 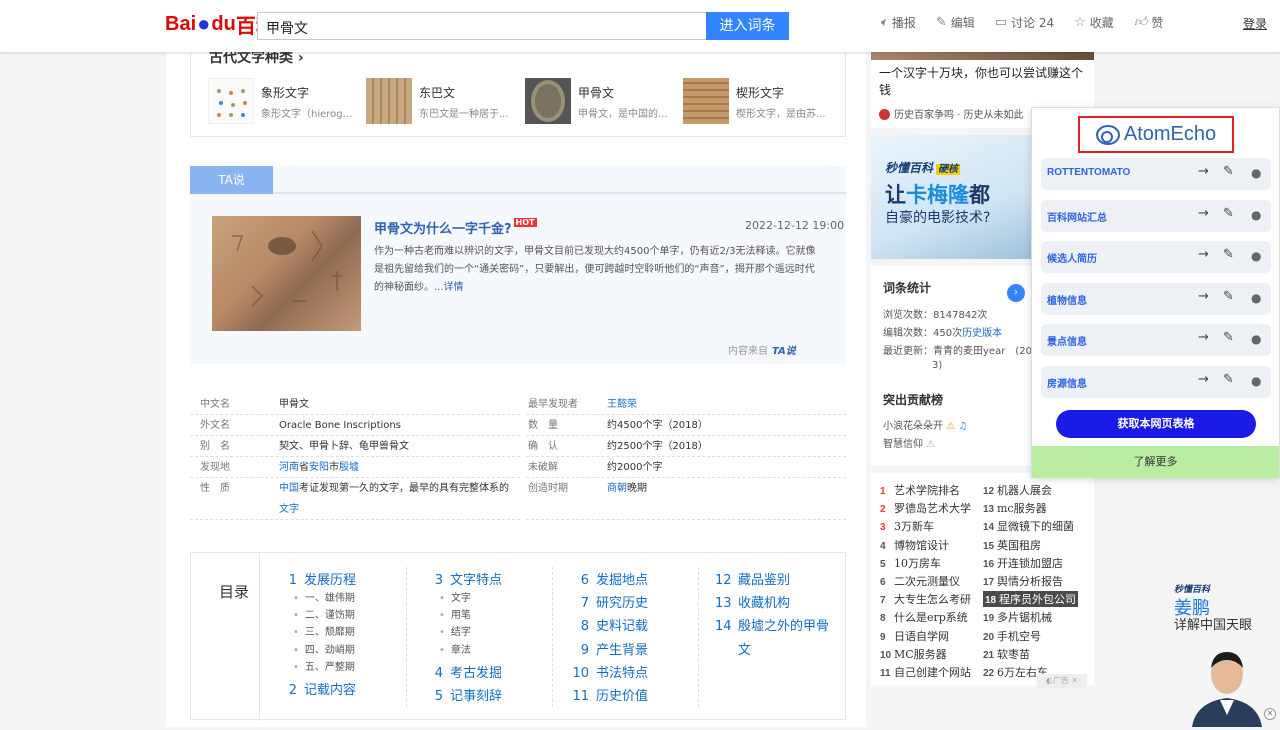 What do you see at coordinates (289, 488) in the screenshot?
I see `info-link-china: 中国` at bounding box center [289, 488].